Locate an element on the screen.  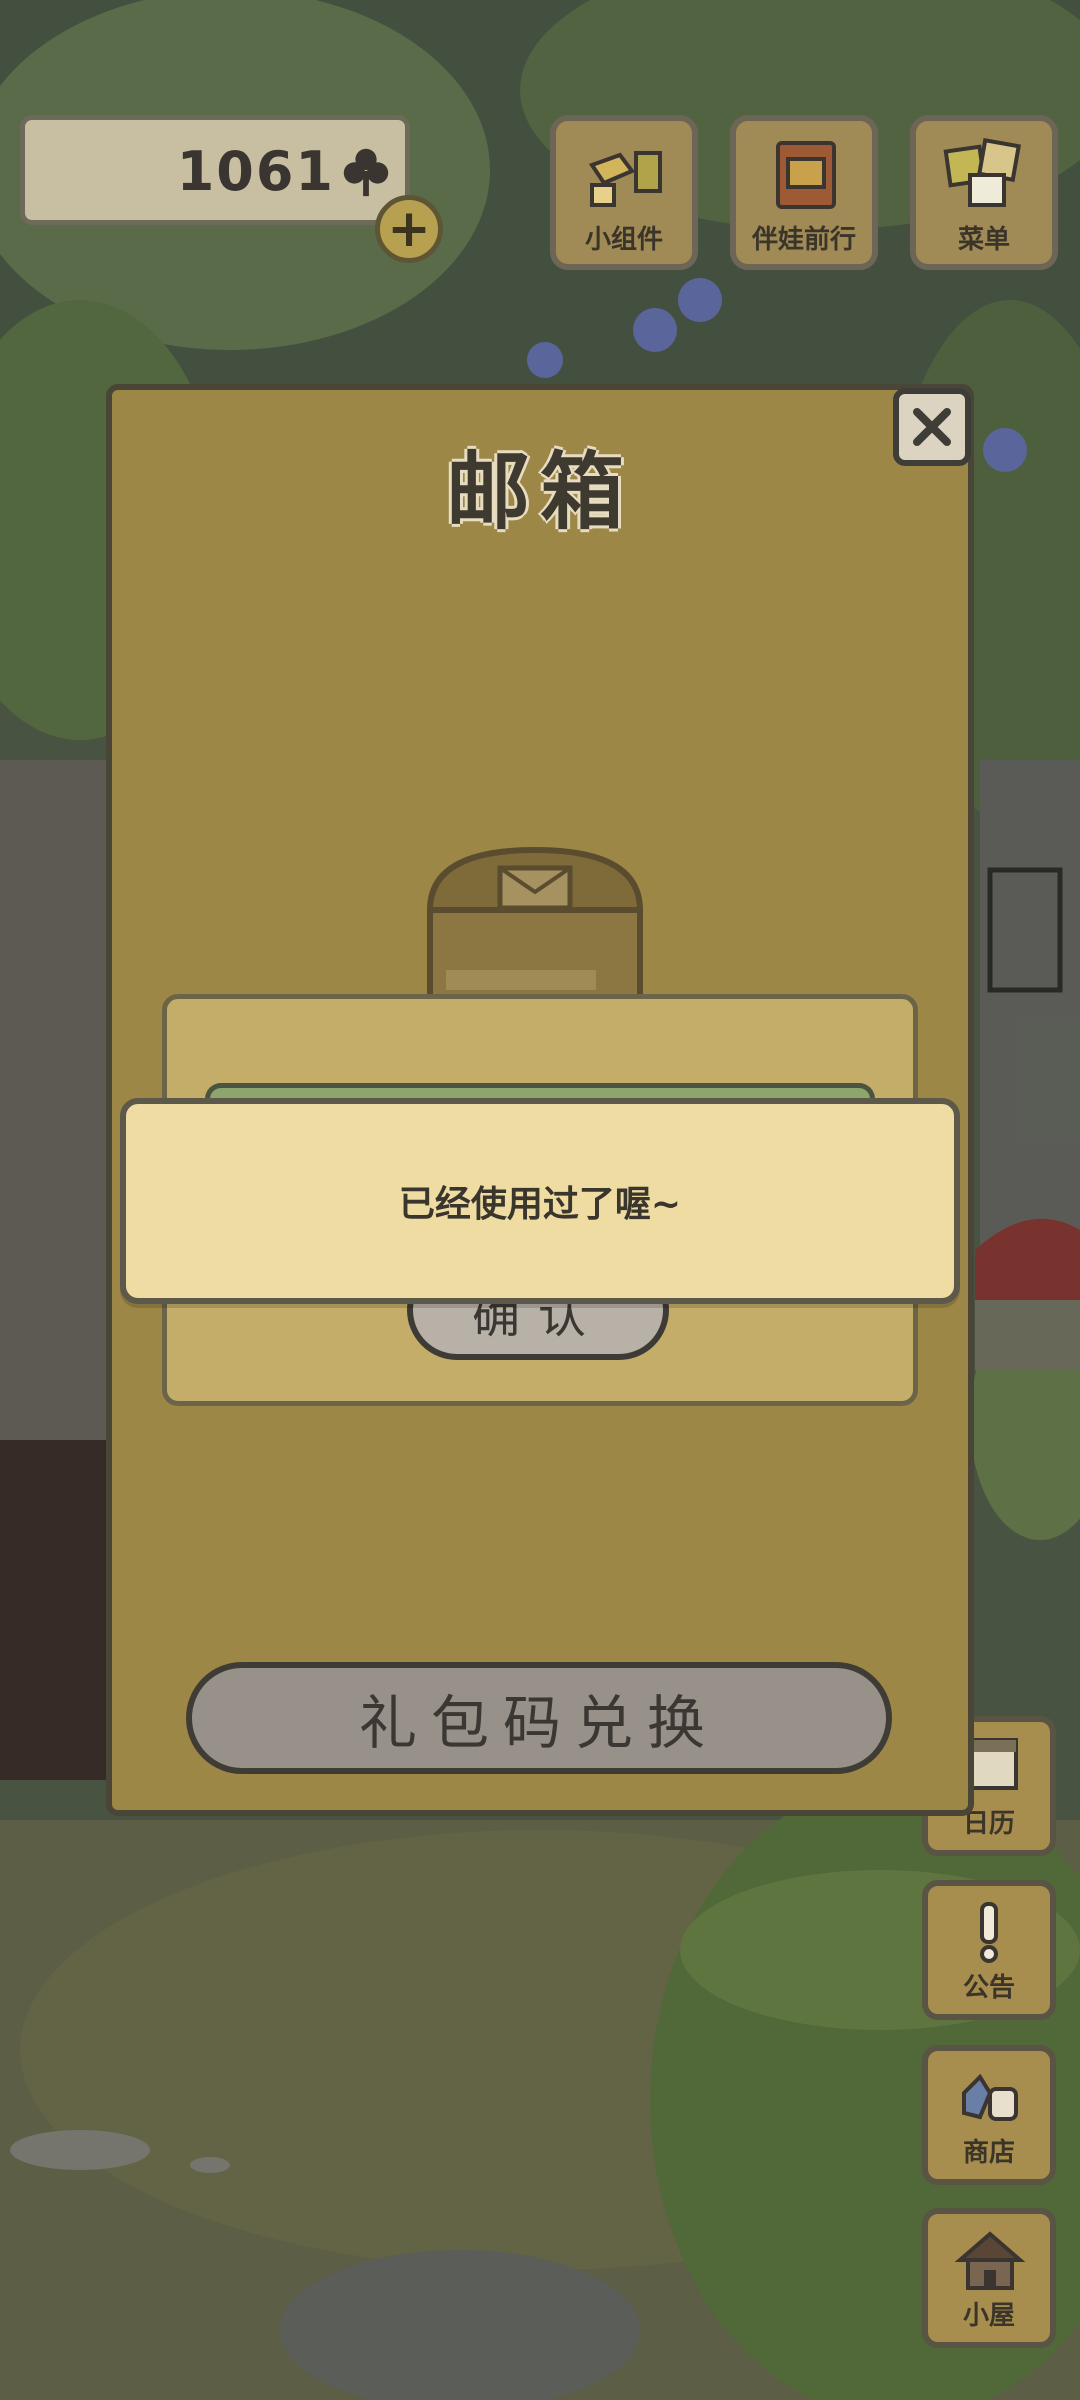
shop-label: 商店 is located at coordinates (988, 2153).